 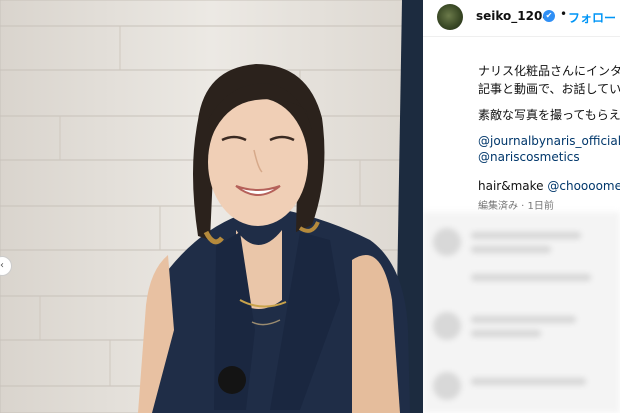 I want to click on avatar, so click(x=450, y=17).